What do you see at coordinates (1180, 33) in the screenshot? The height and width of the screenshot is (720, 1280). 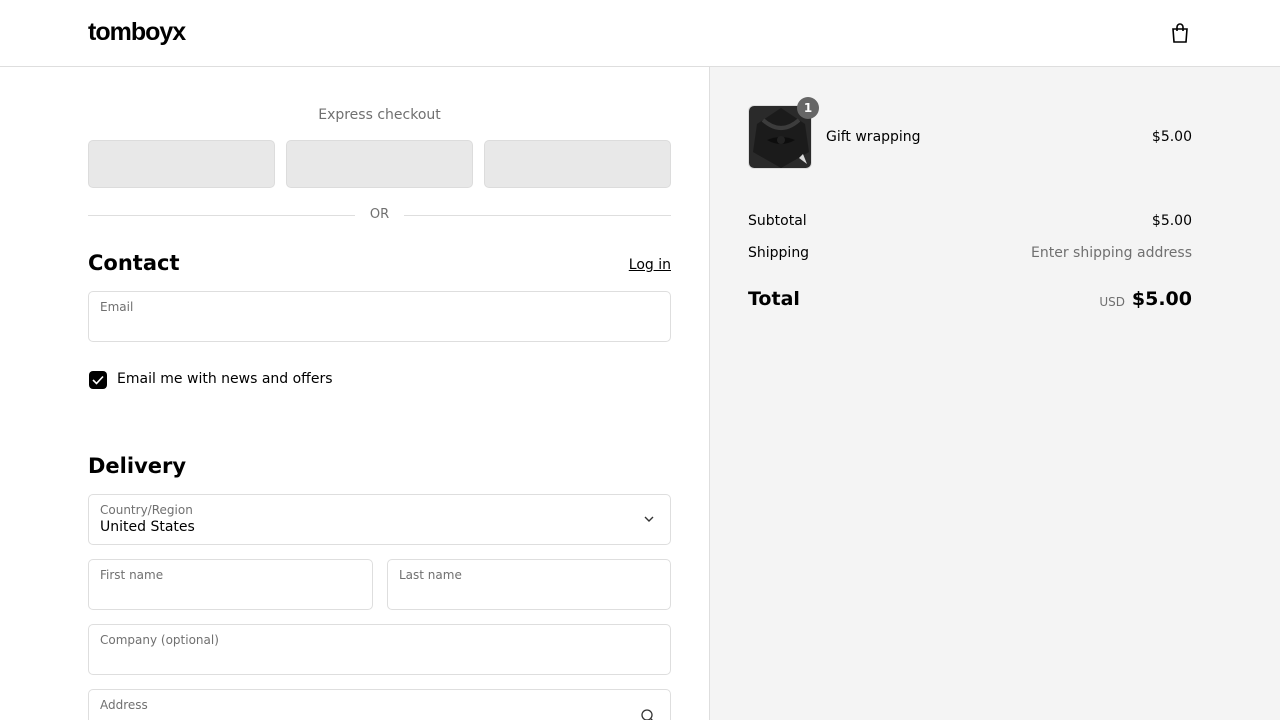 I see `shopping-bag-icon` at bounding box center [1180, 33].